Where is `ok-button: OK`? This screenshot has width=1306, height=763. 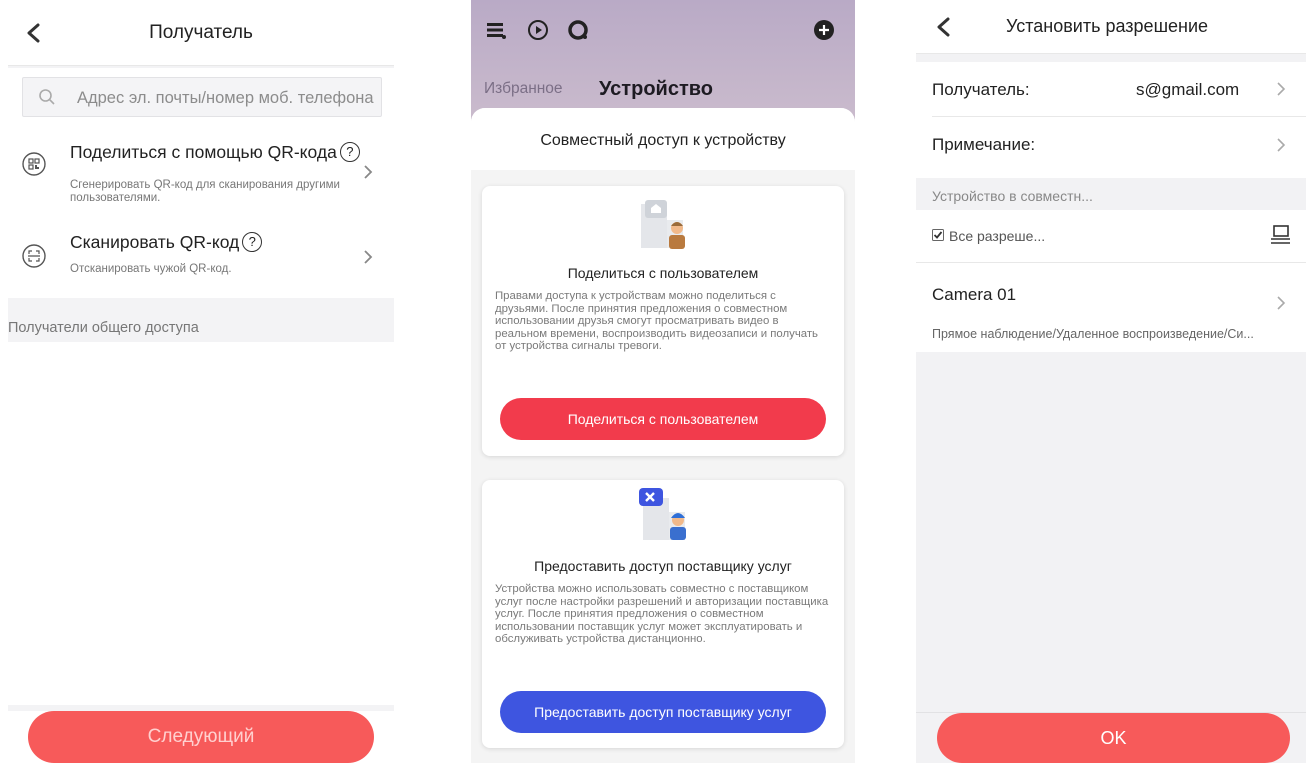 ok-button: OK is located at coordinates (1113, 738).